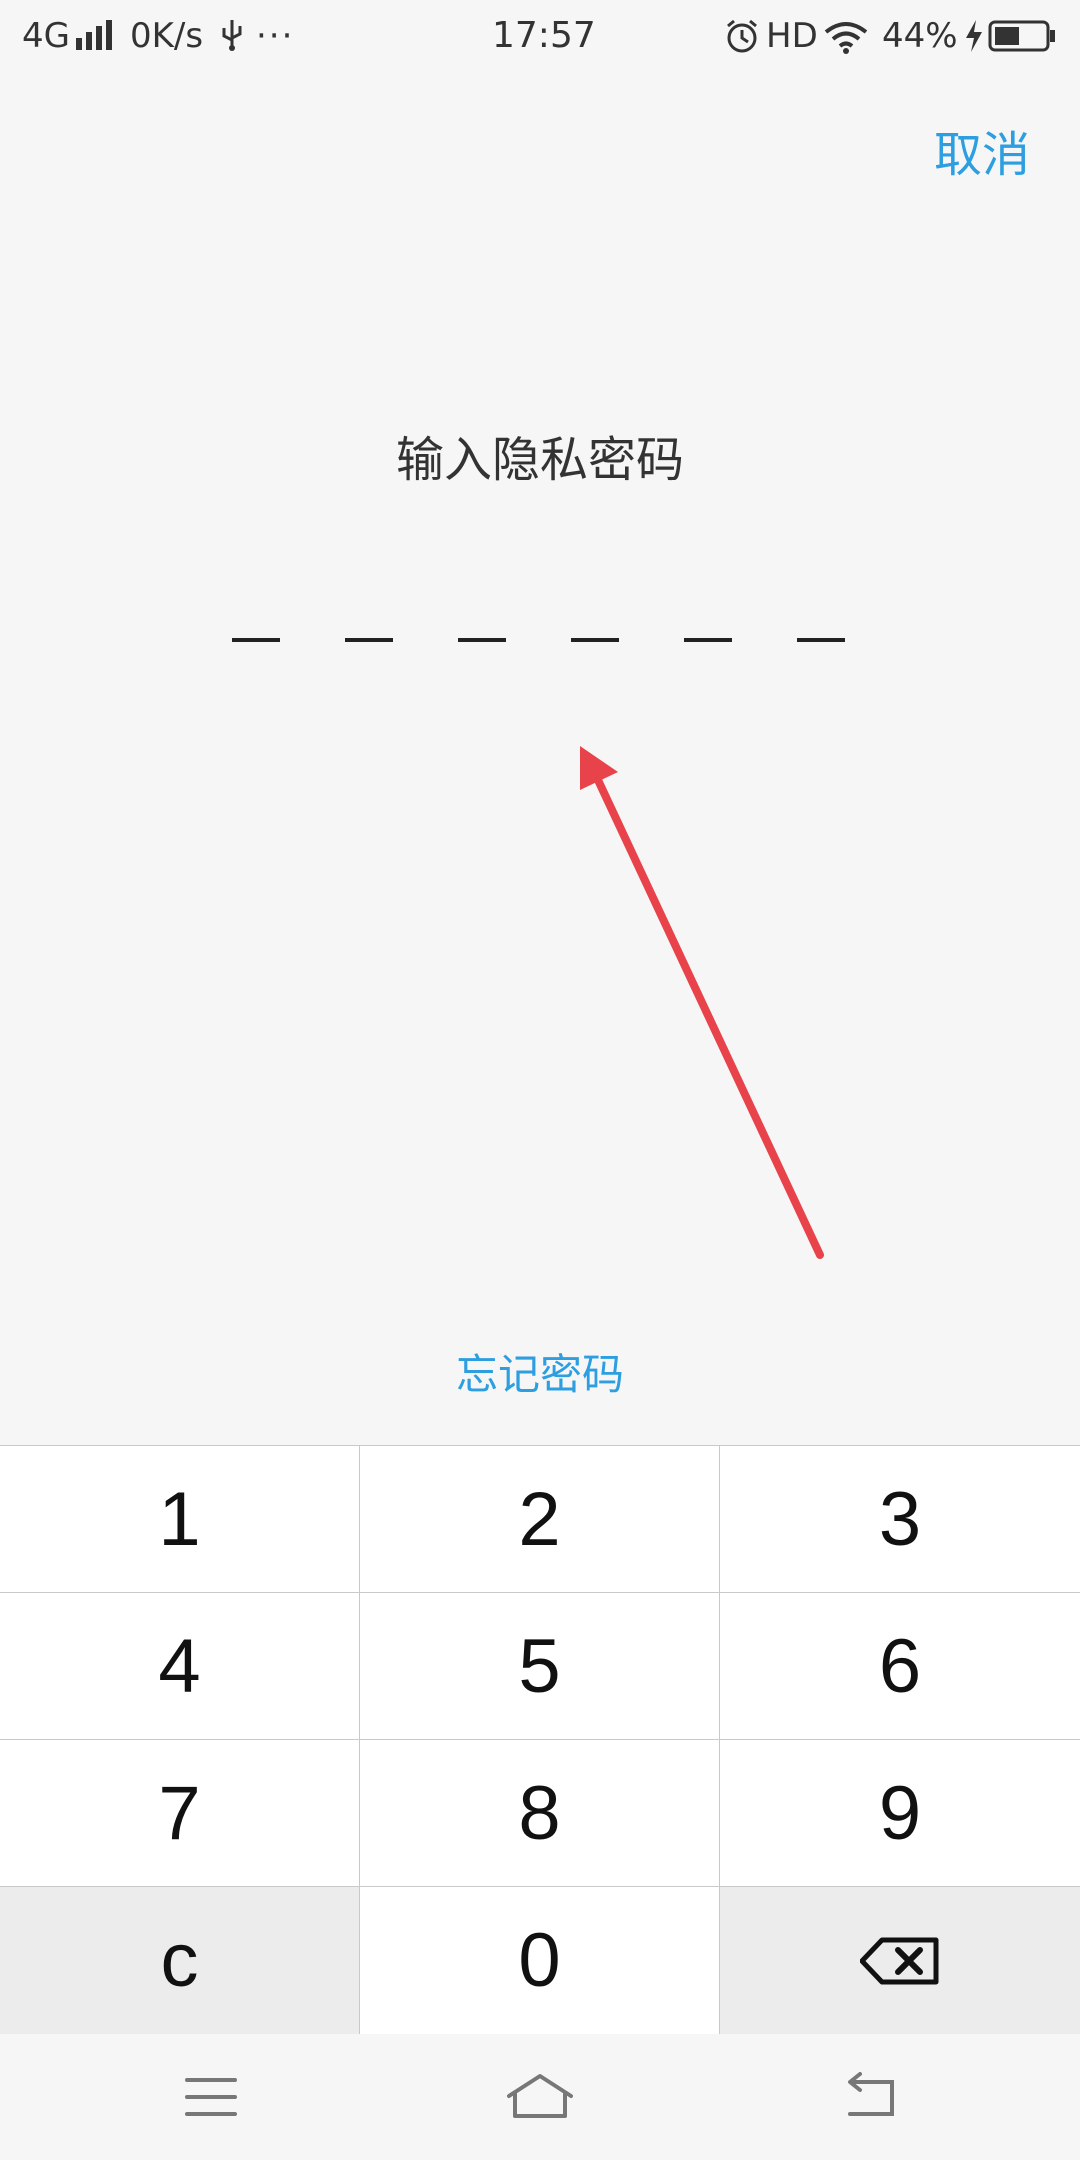 Image resolution: width=1080 pixels, height=2160 pixels. What do you see at coordinates (540, 1375) in the screenshot?
I see `forgot-password-link: 忘记密码` at bounding box center [540, 1375].